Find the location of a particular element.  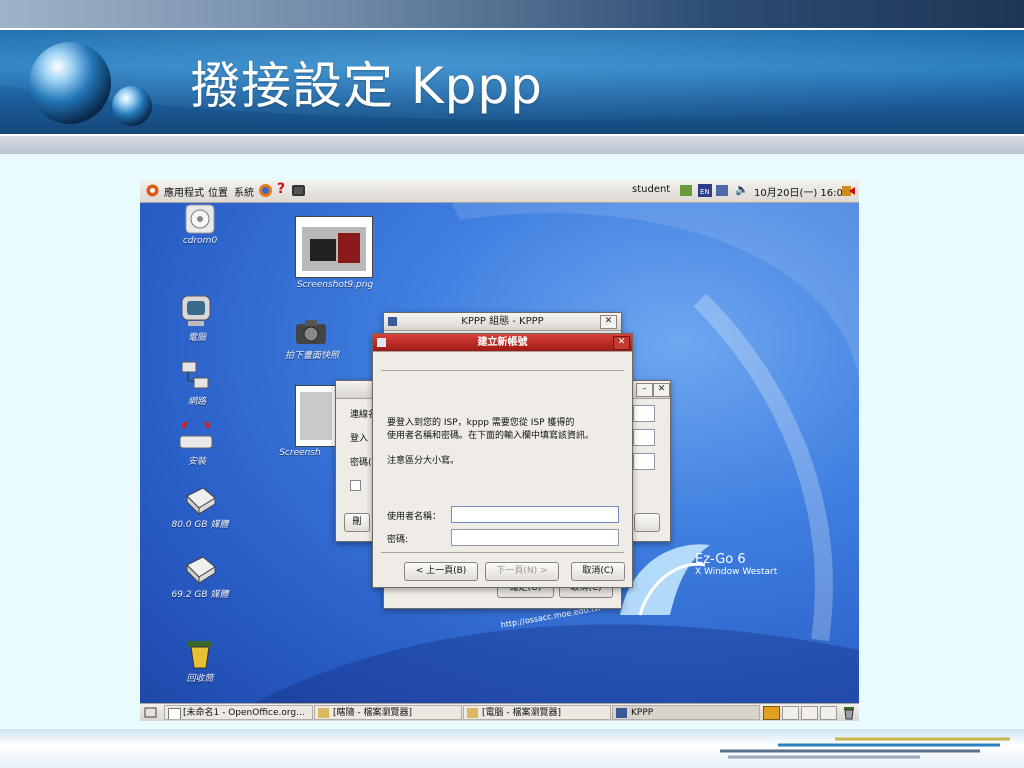

taskbar-item-file-browser: [瞎隨 - 檔案瀏覽器] is located at coordinates (388, 712).